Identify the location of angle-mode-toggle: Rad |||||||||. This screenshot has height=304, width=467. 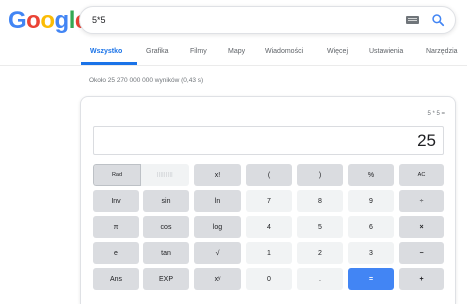
(141, 175).